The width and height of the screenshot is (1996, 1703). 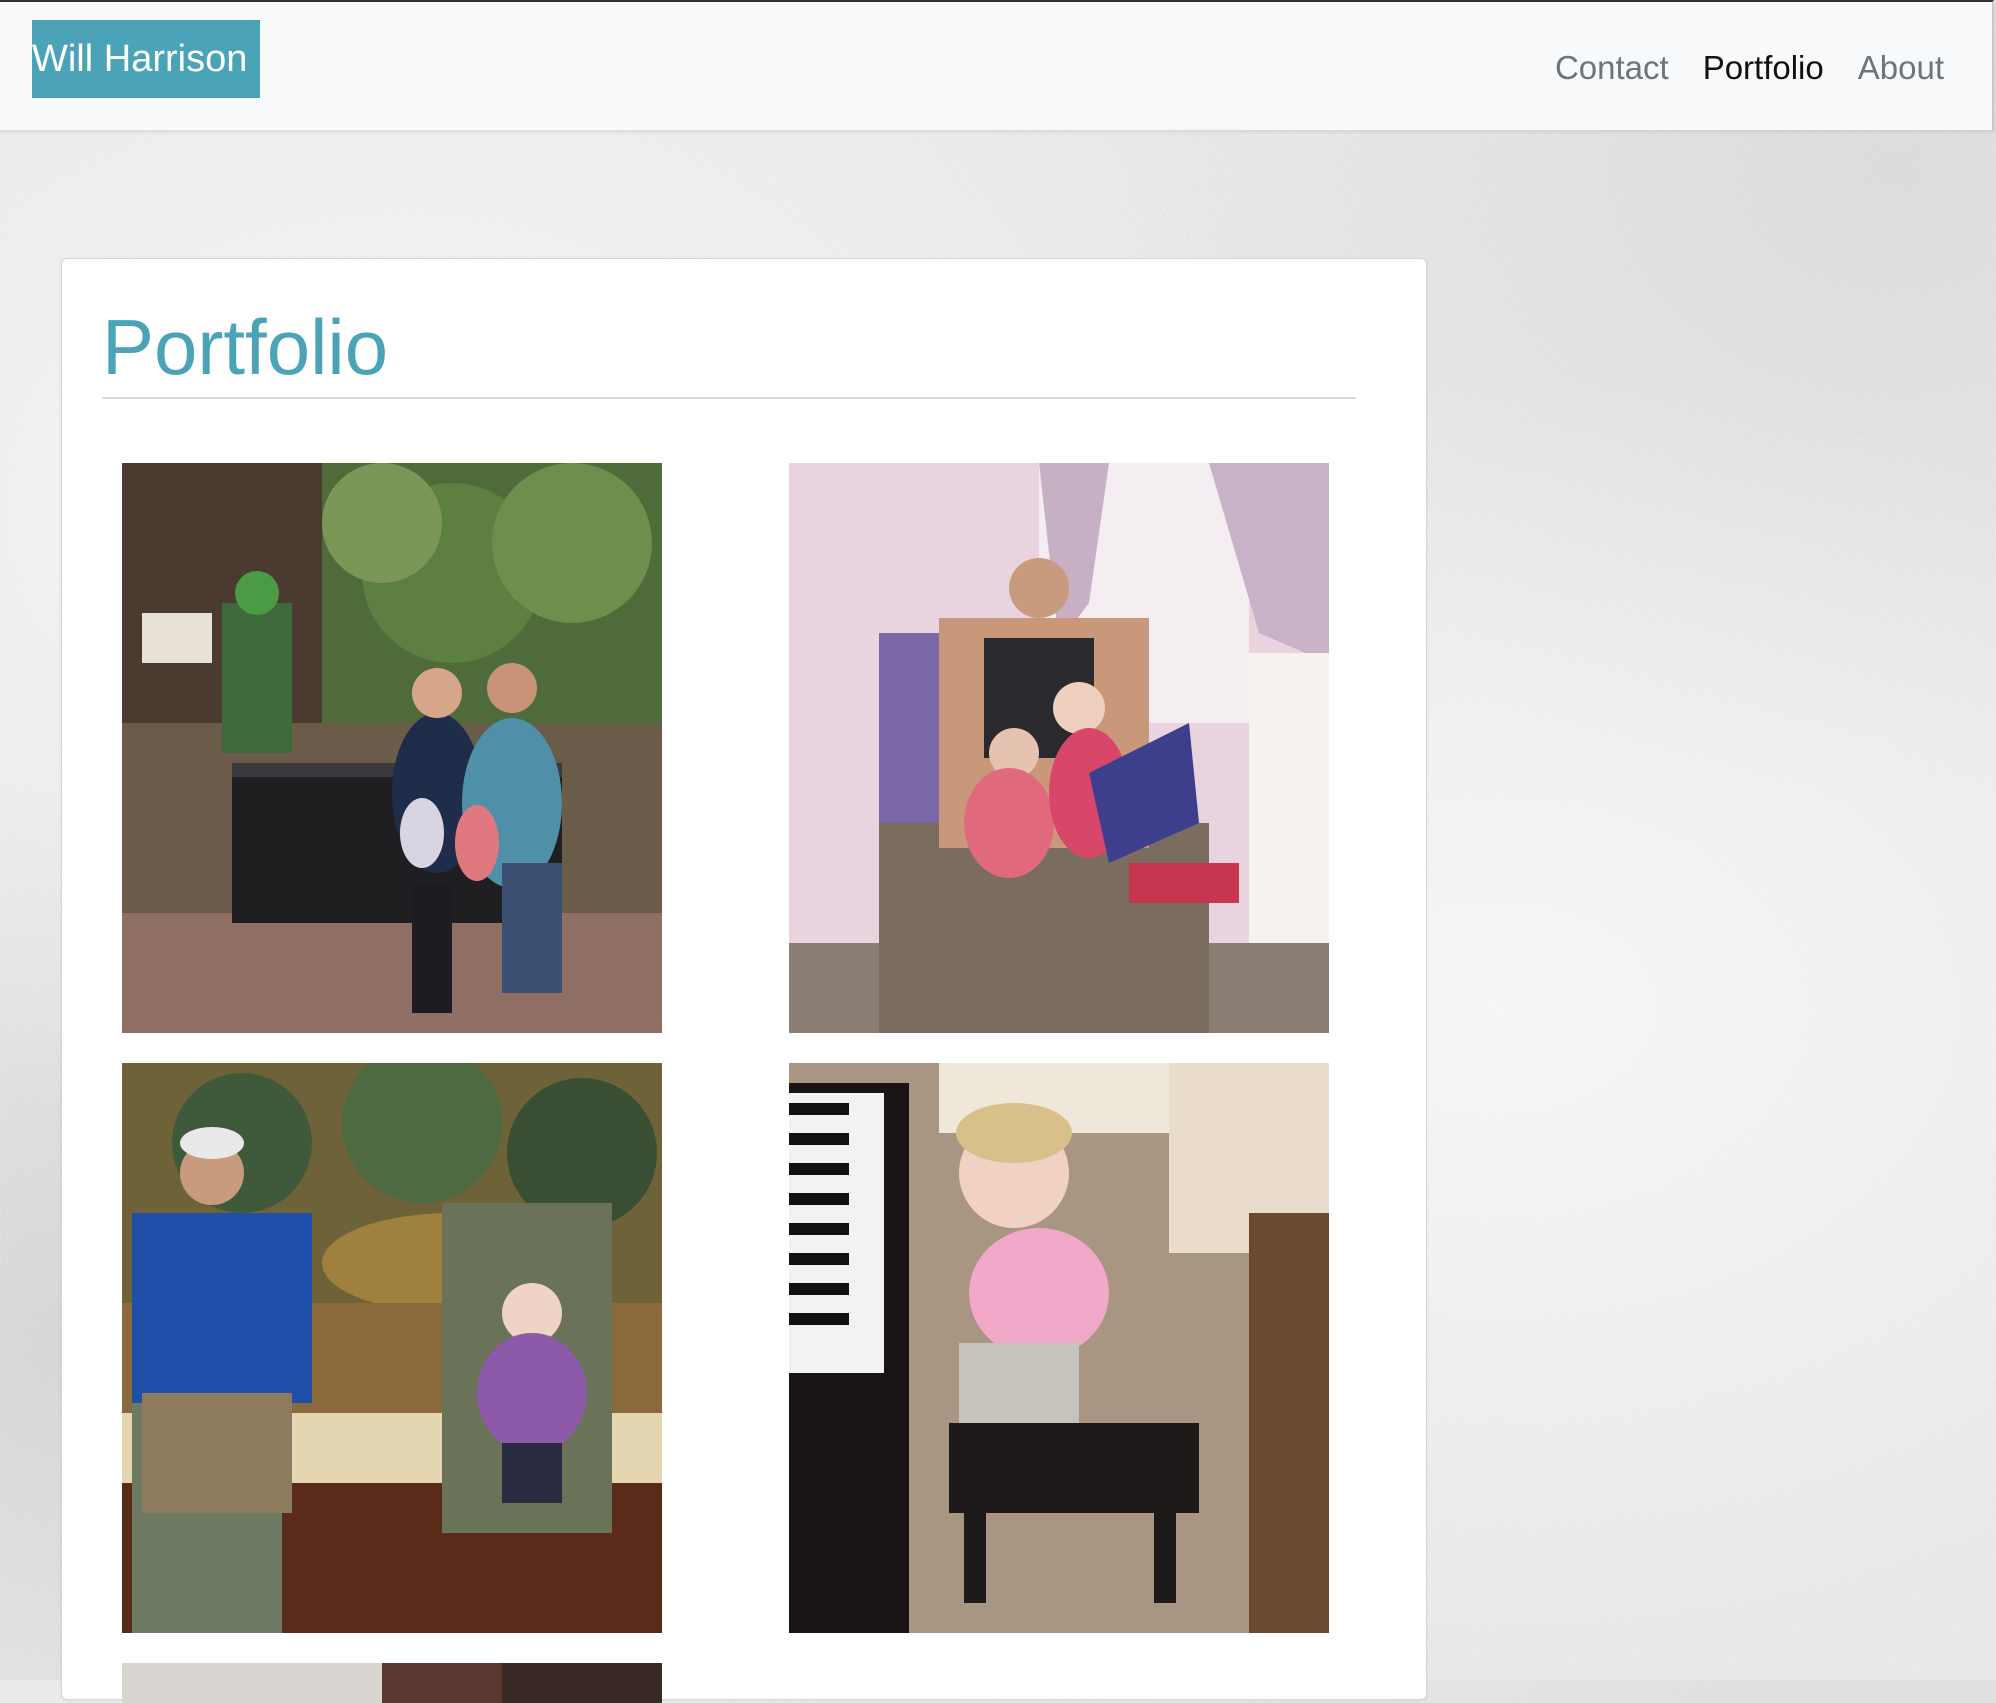 I want to click on piano-toddler-image, so click(x=1059, y=1348).